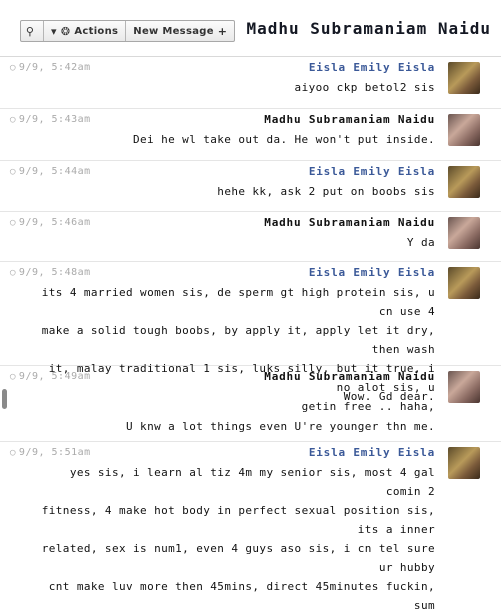  I want to click on message-body: Y da, so click(420, 242).